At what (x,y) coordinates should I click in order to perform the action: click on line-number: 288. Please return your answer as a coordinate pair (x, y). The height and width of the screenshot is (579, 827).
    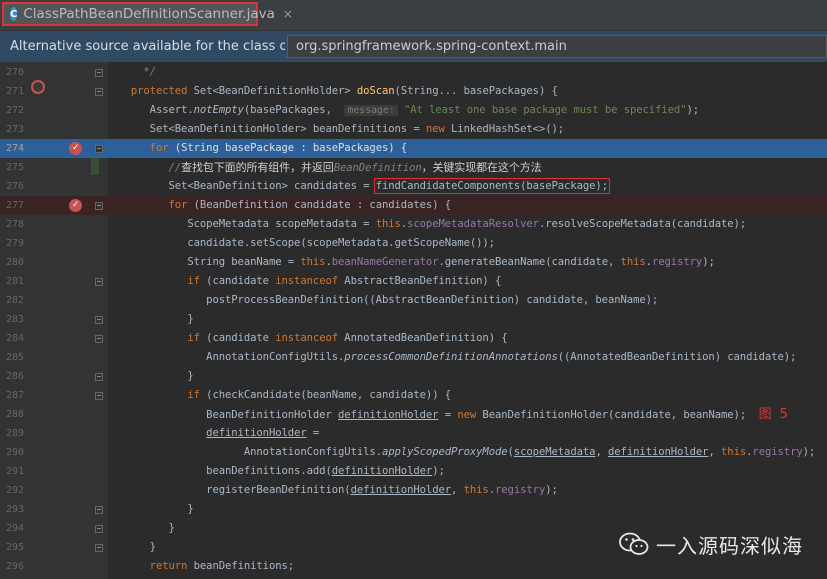
    Looking at the image, I should click on (12, 414).